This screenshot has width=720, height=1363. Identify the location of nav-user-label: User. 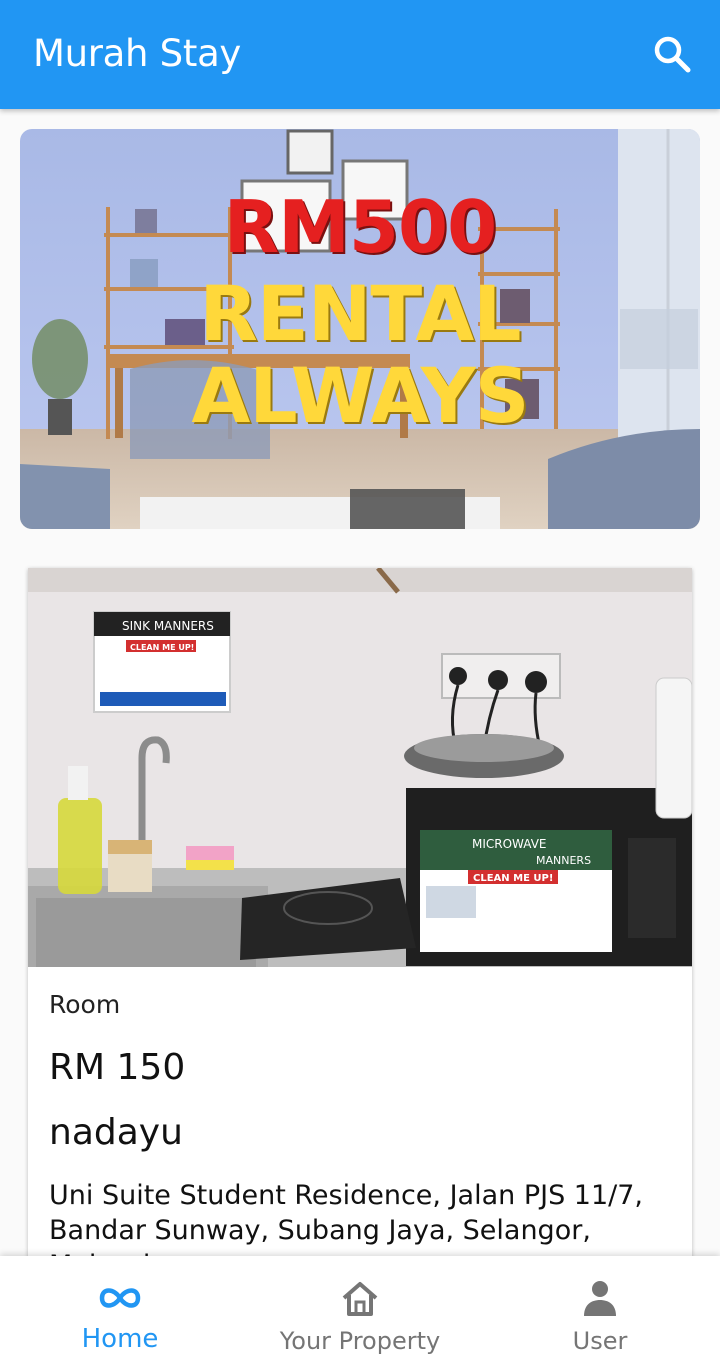
(600, 1341).